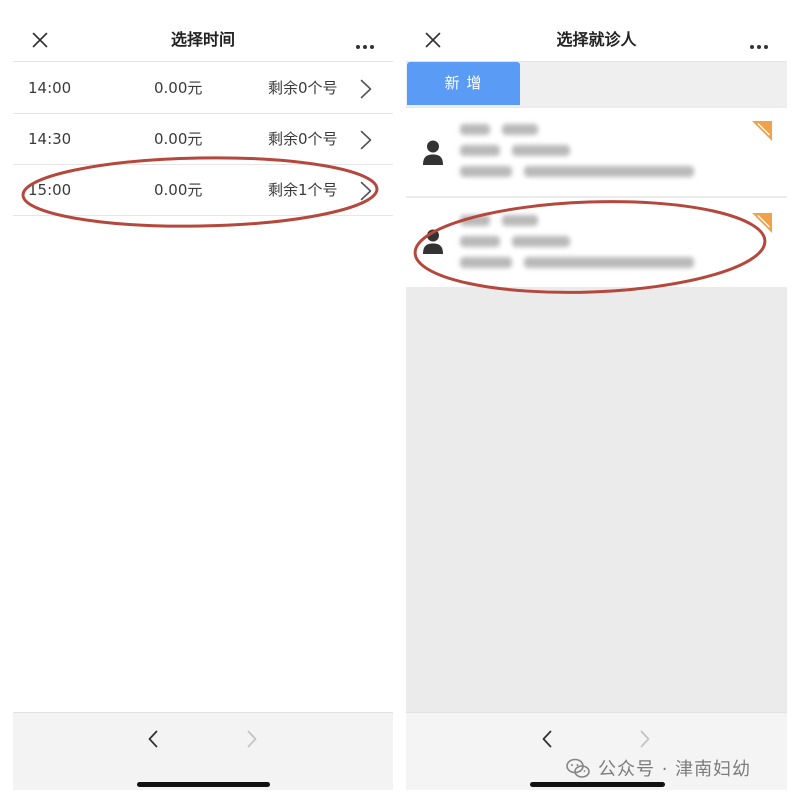 Image resolution: width=800 pixels, height=800 pixels. Describe the element at coordinates (463, 83) in the screenshot. I see `add-patient-button: 新 增` at that location.